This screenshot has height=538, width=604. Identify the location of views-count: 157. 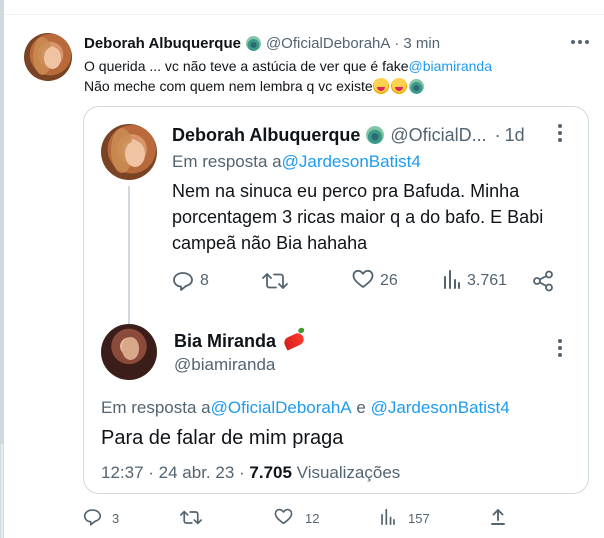
(419, 518).